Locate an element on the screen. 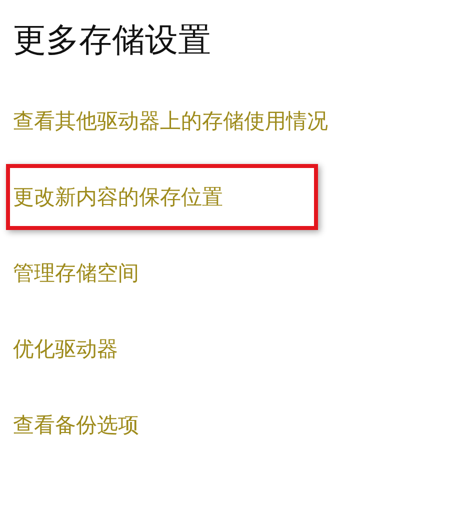 Image resolution: width=456 pixels, height=510 pixels. settings-link: 查看其他驱动器上的存储使用情况 is located at coordinates (170, 121).